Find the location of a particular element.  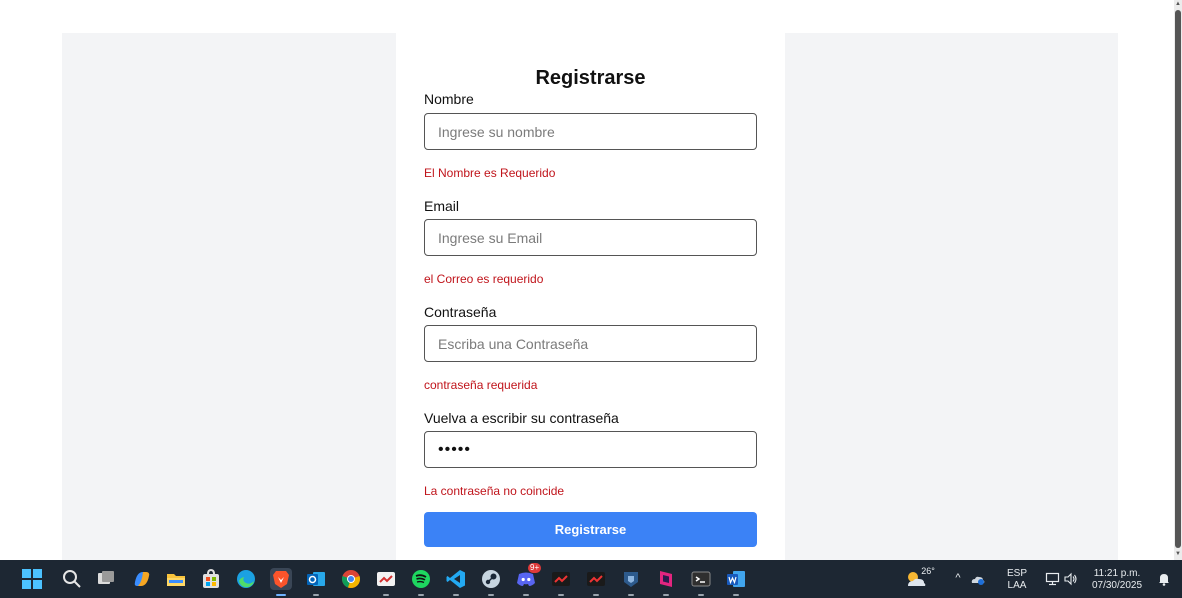

scrollbar: ▲ ▼ is located at coordinates (1178, 280).